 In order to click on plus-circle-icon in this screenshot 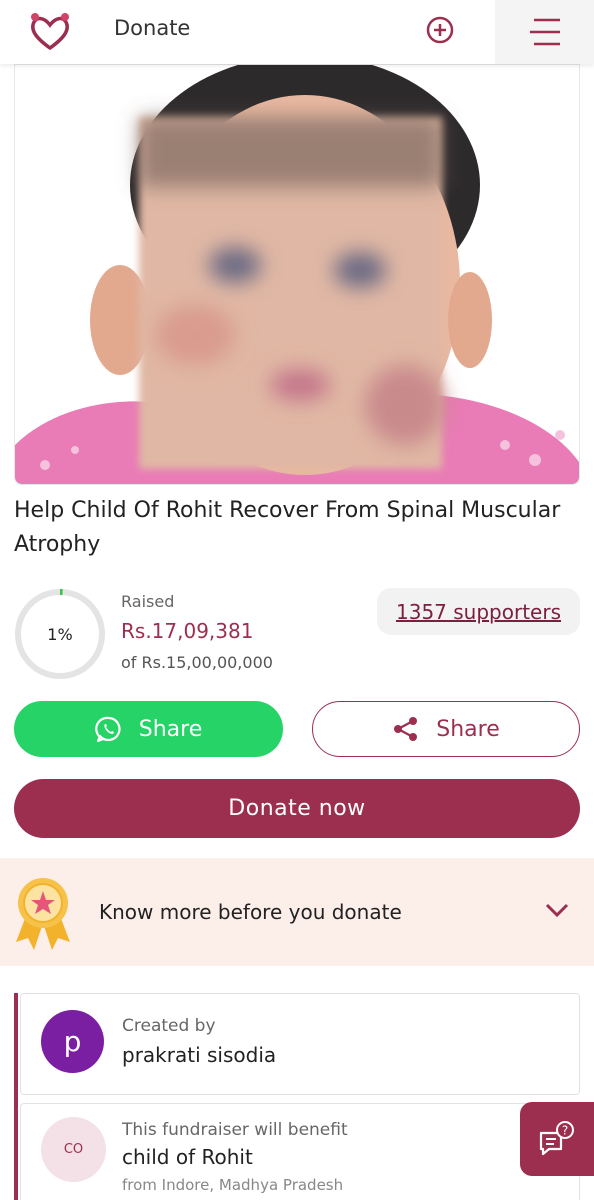, I will do `click(440, 30)`.